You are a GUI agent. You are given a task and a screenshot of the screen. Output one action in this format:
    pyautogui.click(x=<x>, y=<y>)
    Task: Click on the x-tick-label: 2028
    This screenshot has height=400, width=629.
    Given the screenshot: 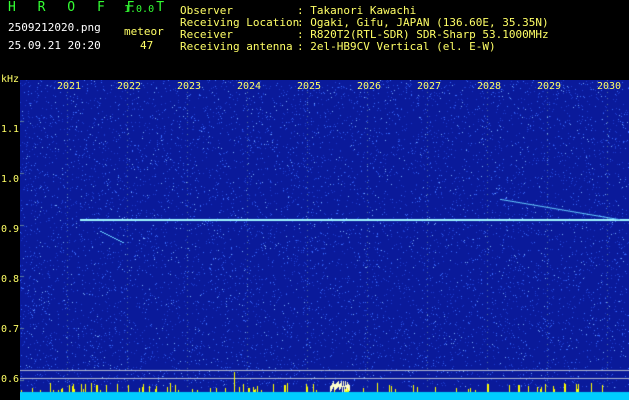 What is the action you would take?
    pyautogui.click(x=489, y=86)
    